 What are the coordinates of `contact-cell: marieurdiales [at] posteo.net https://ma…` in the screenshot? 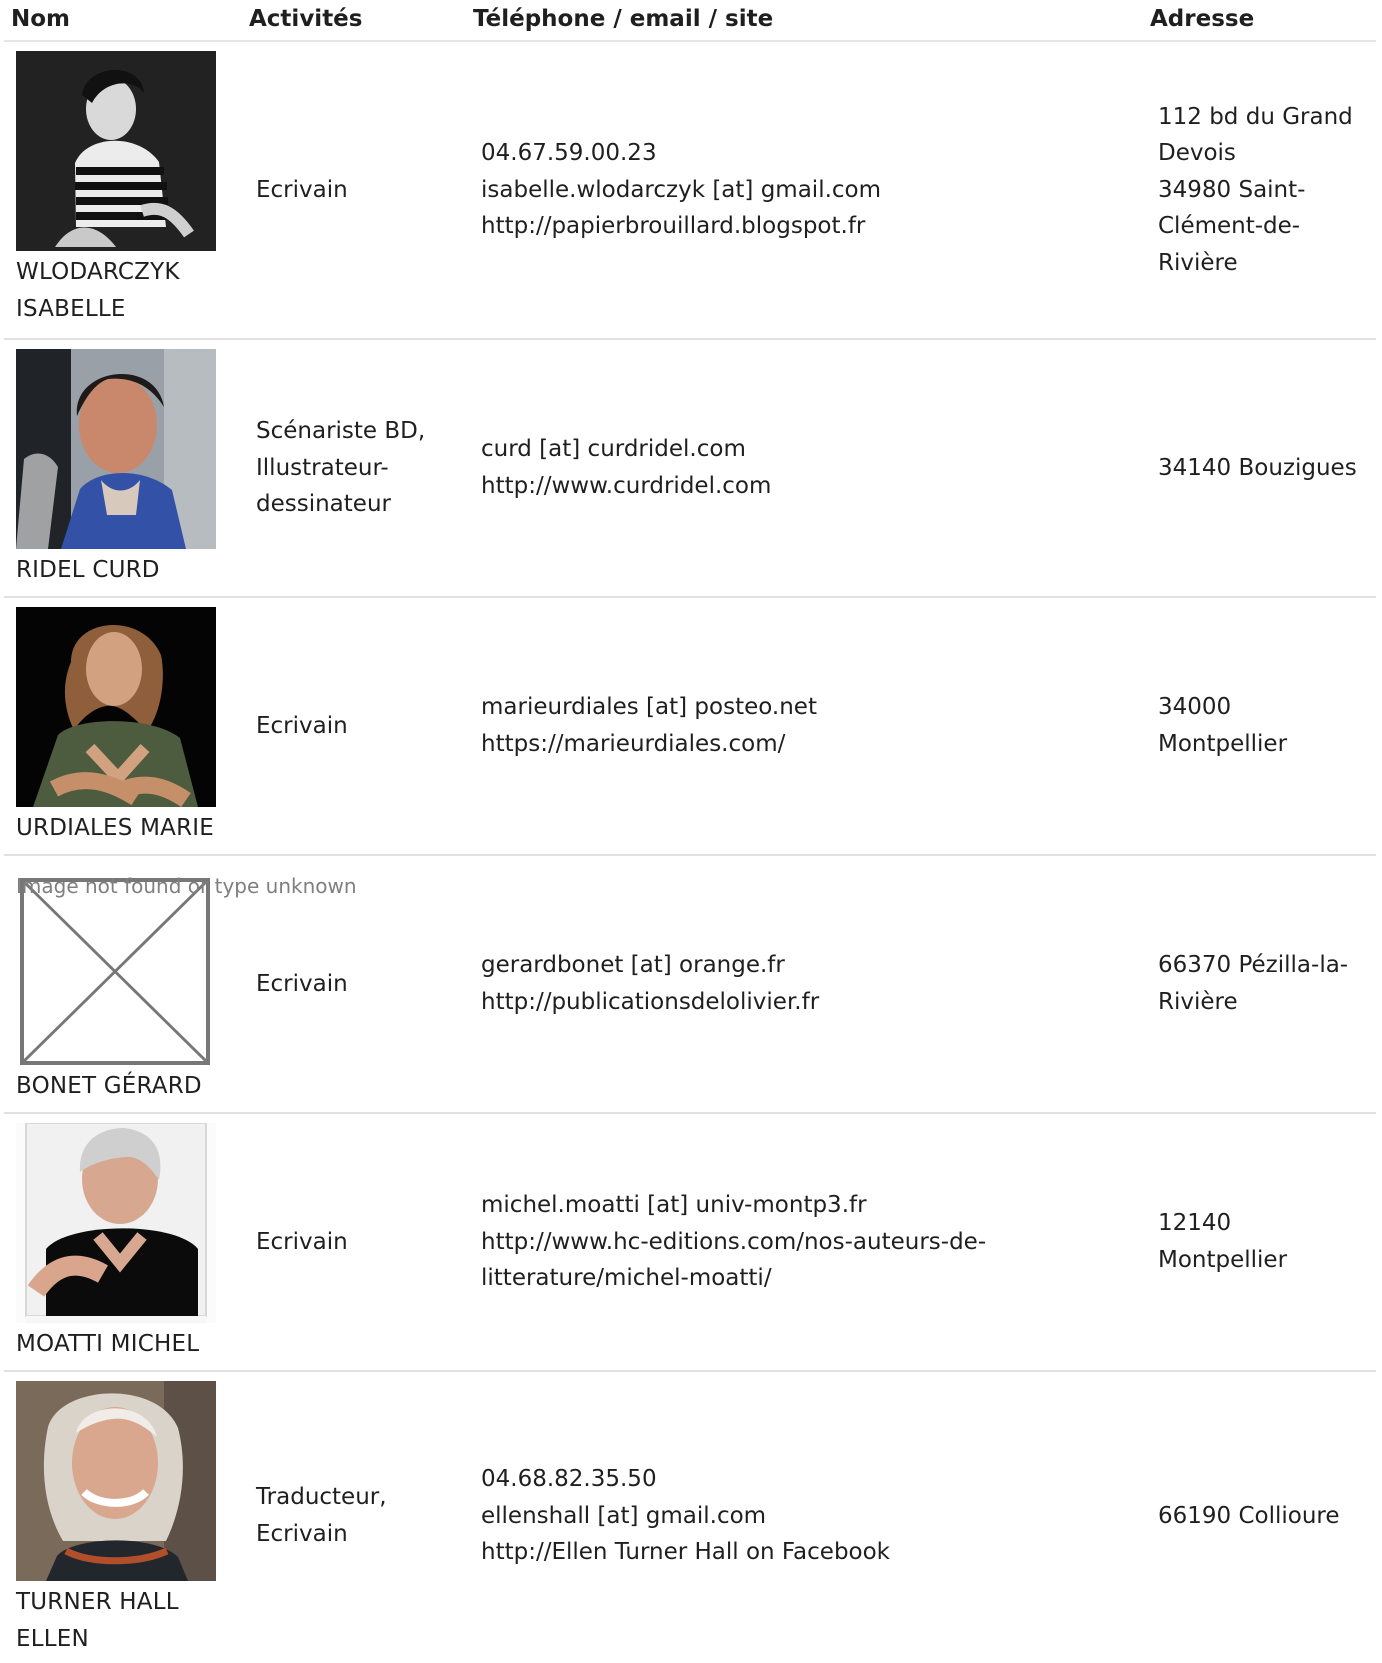 It's located at (761, 726).